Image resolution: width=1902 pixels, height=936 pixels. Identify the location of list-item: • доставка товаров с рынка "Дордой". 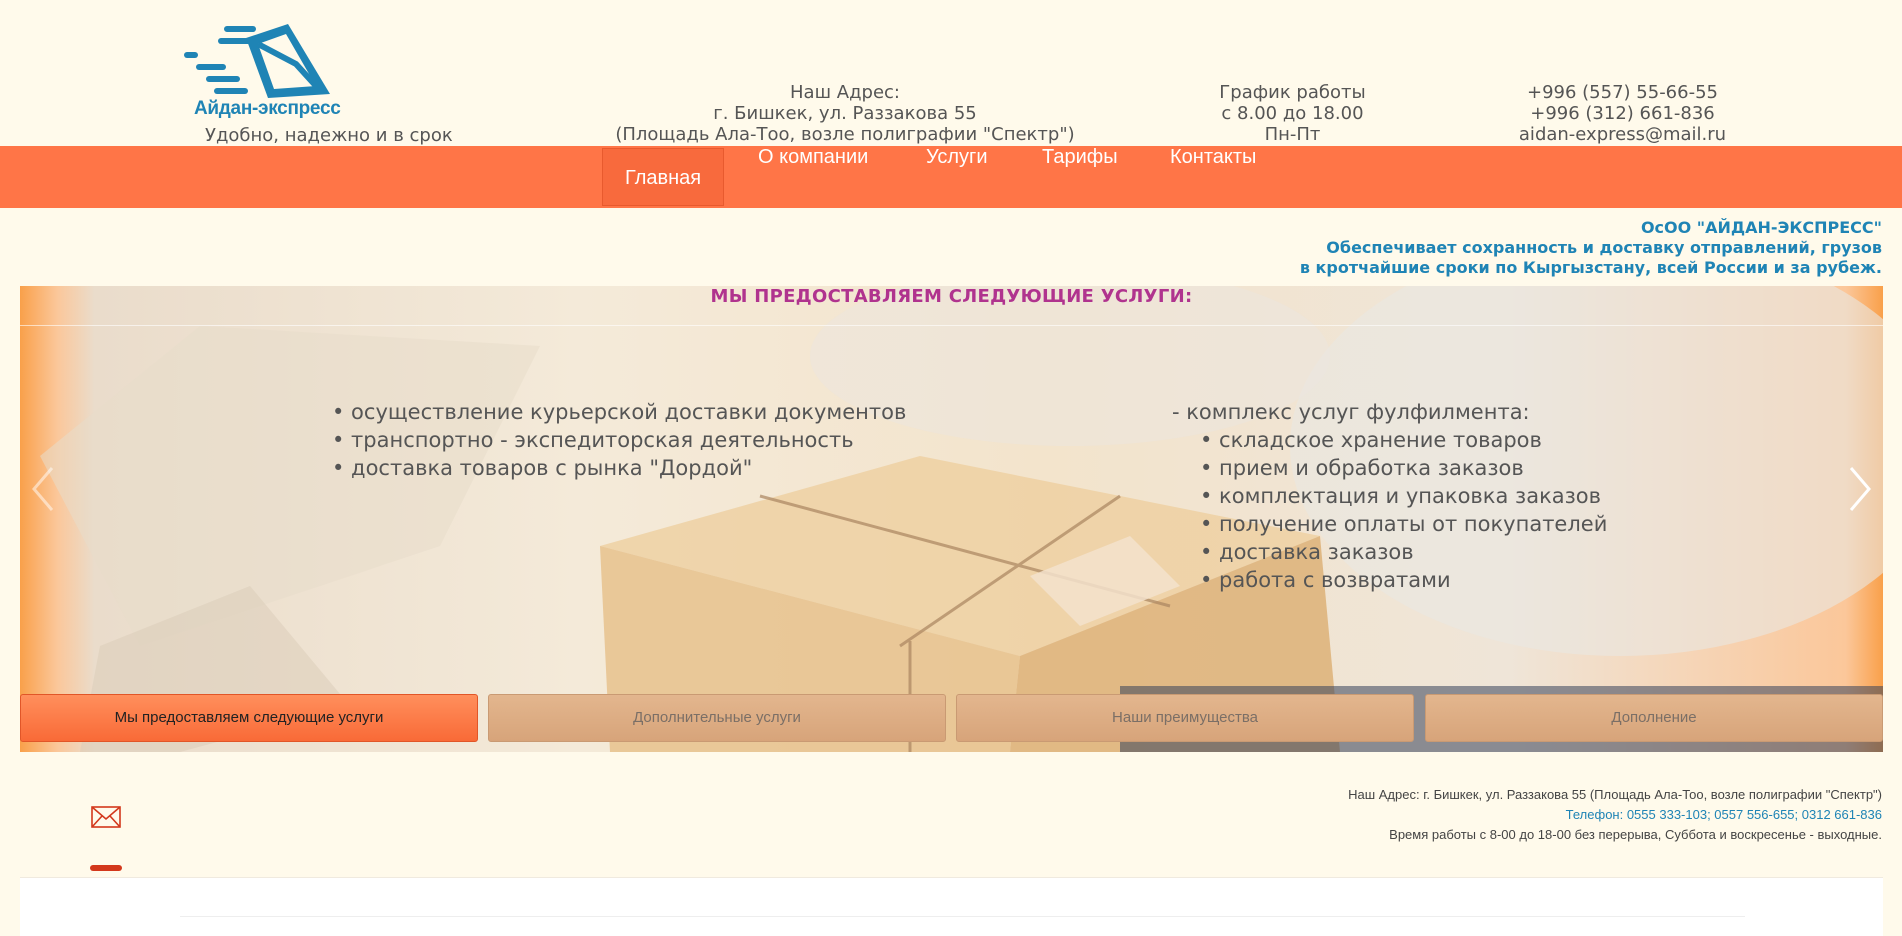
(542, 468).